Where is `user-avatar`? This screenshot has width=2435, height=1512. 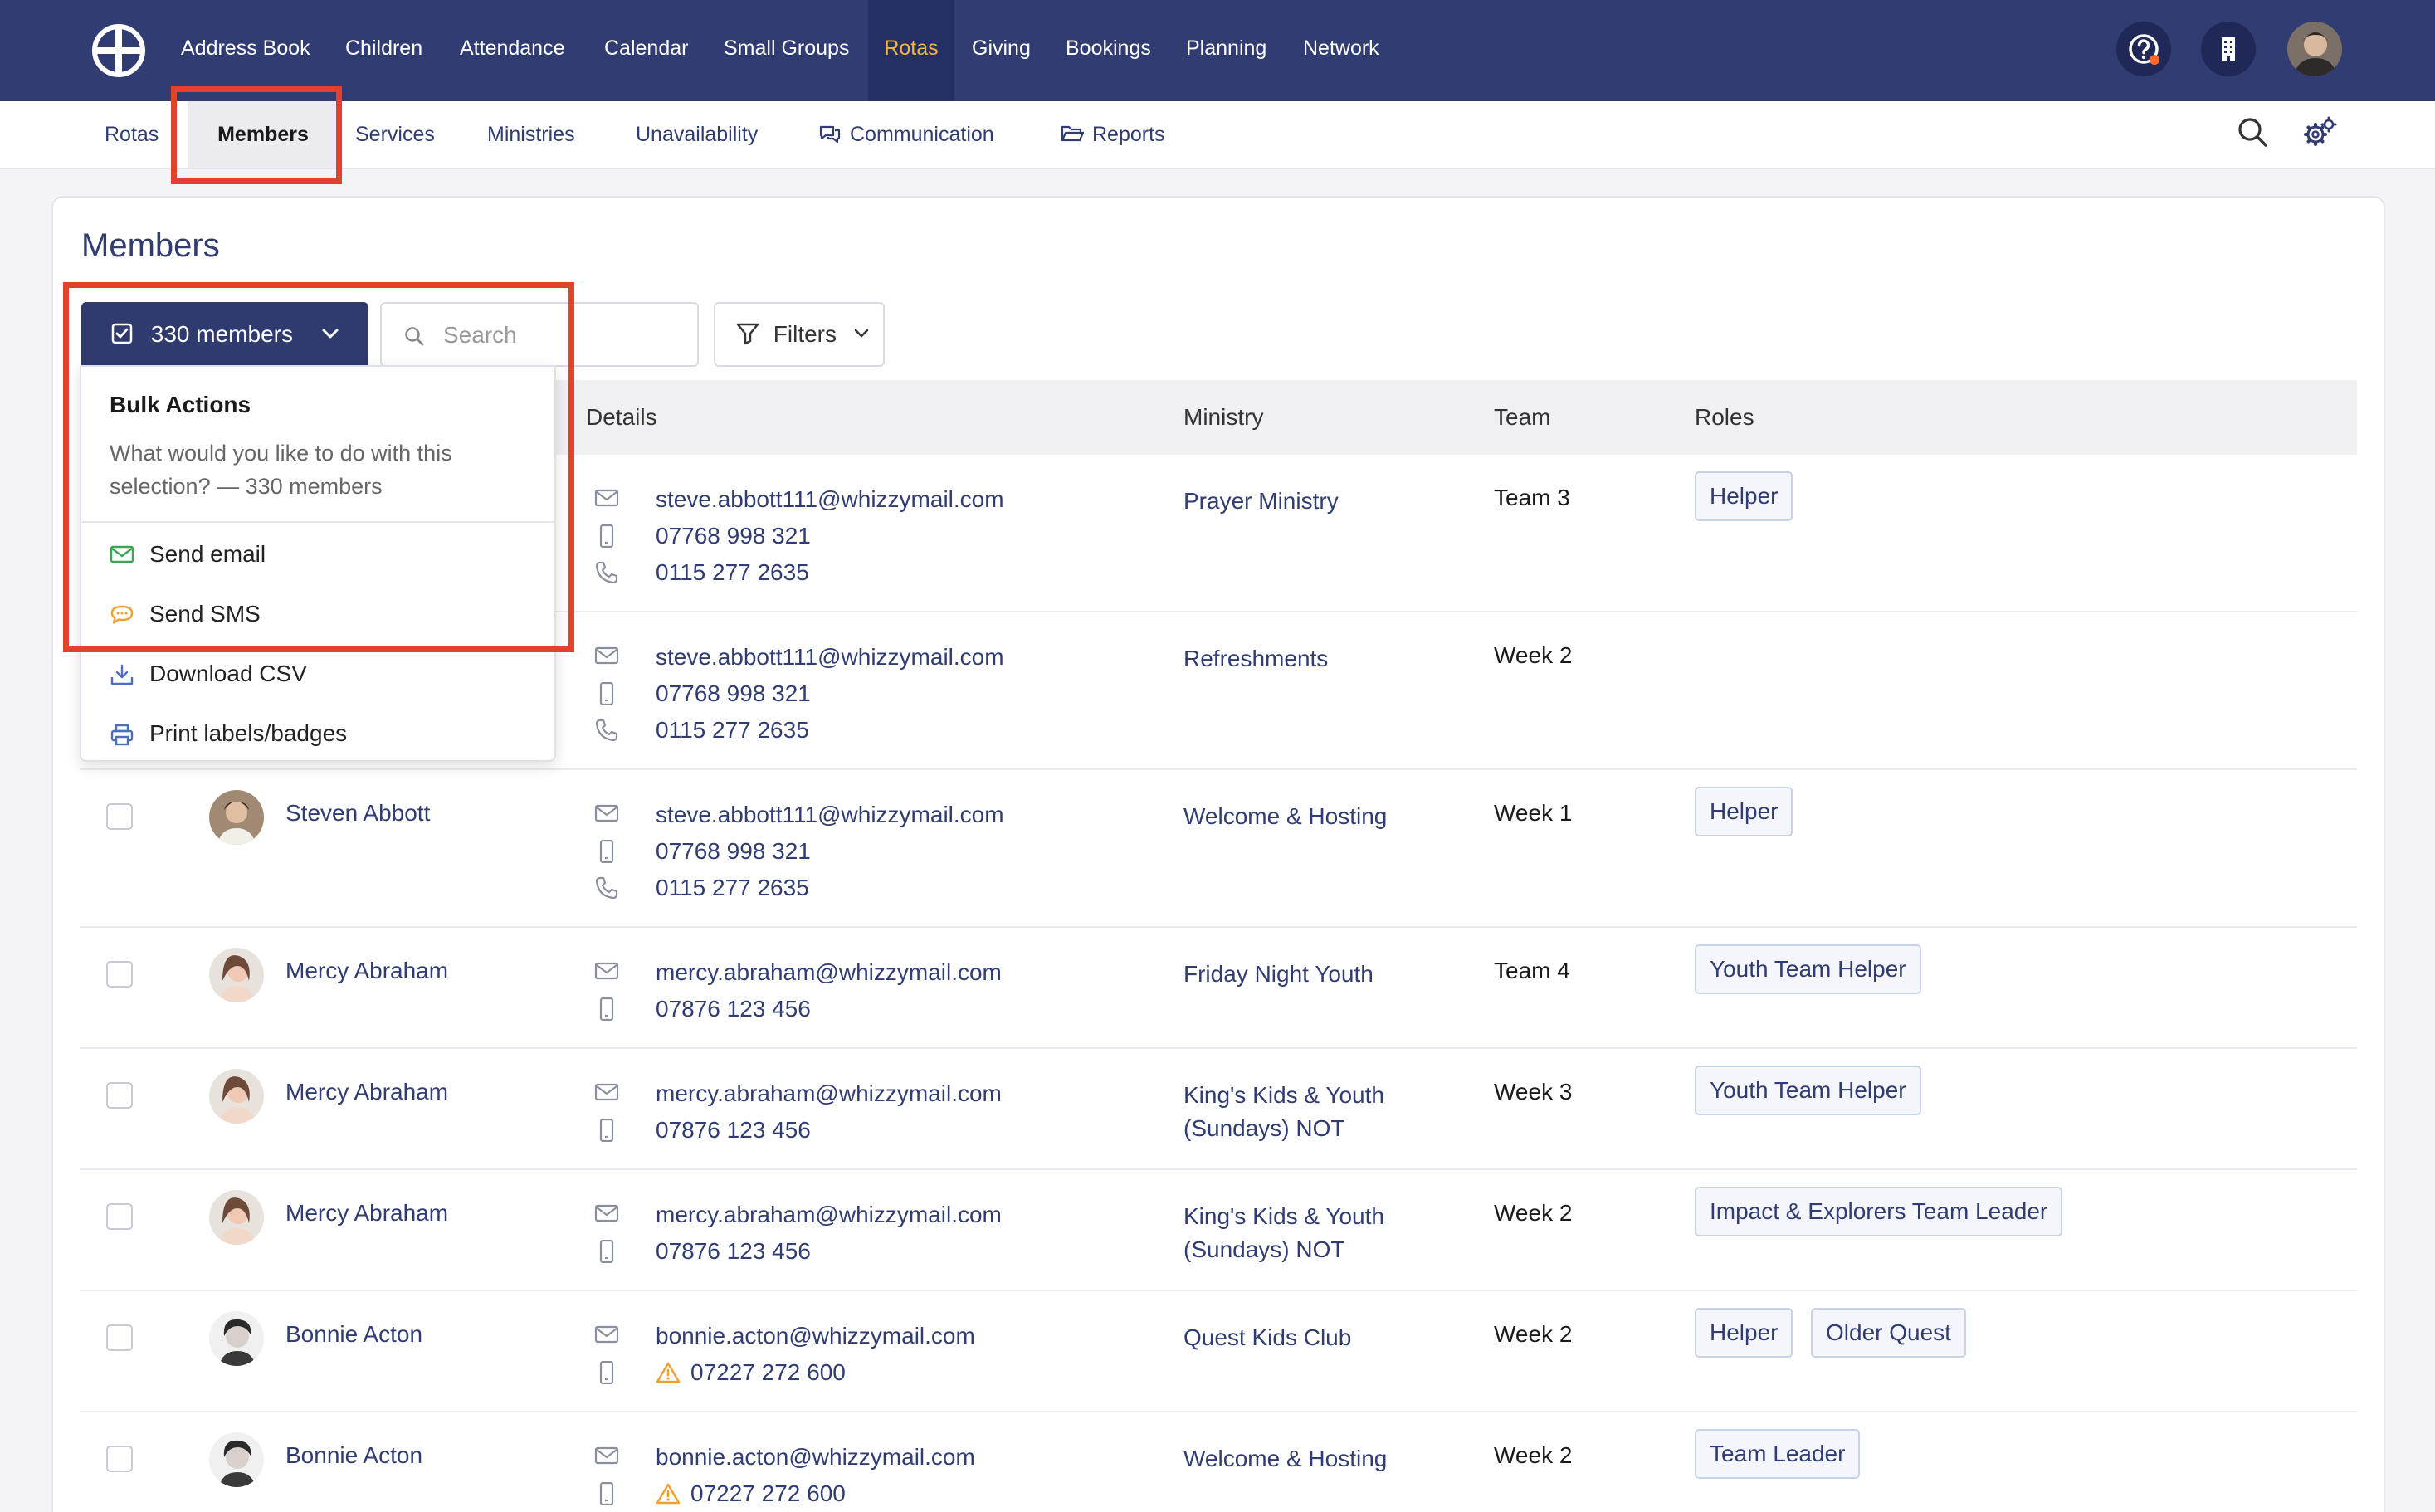 user-avatar is located at coordinates (2315, 49).